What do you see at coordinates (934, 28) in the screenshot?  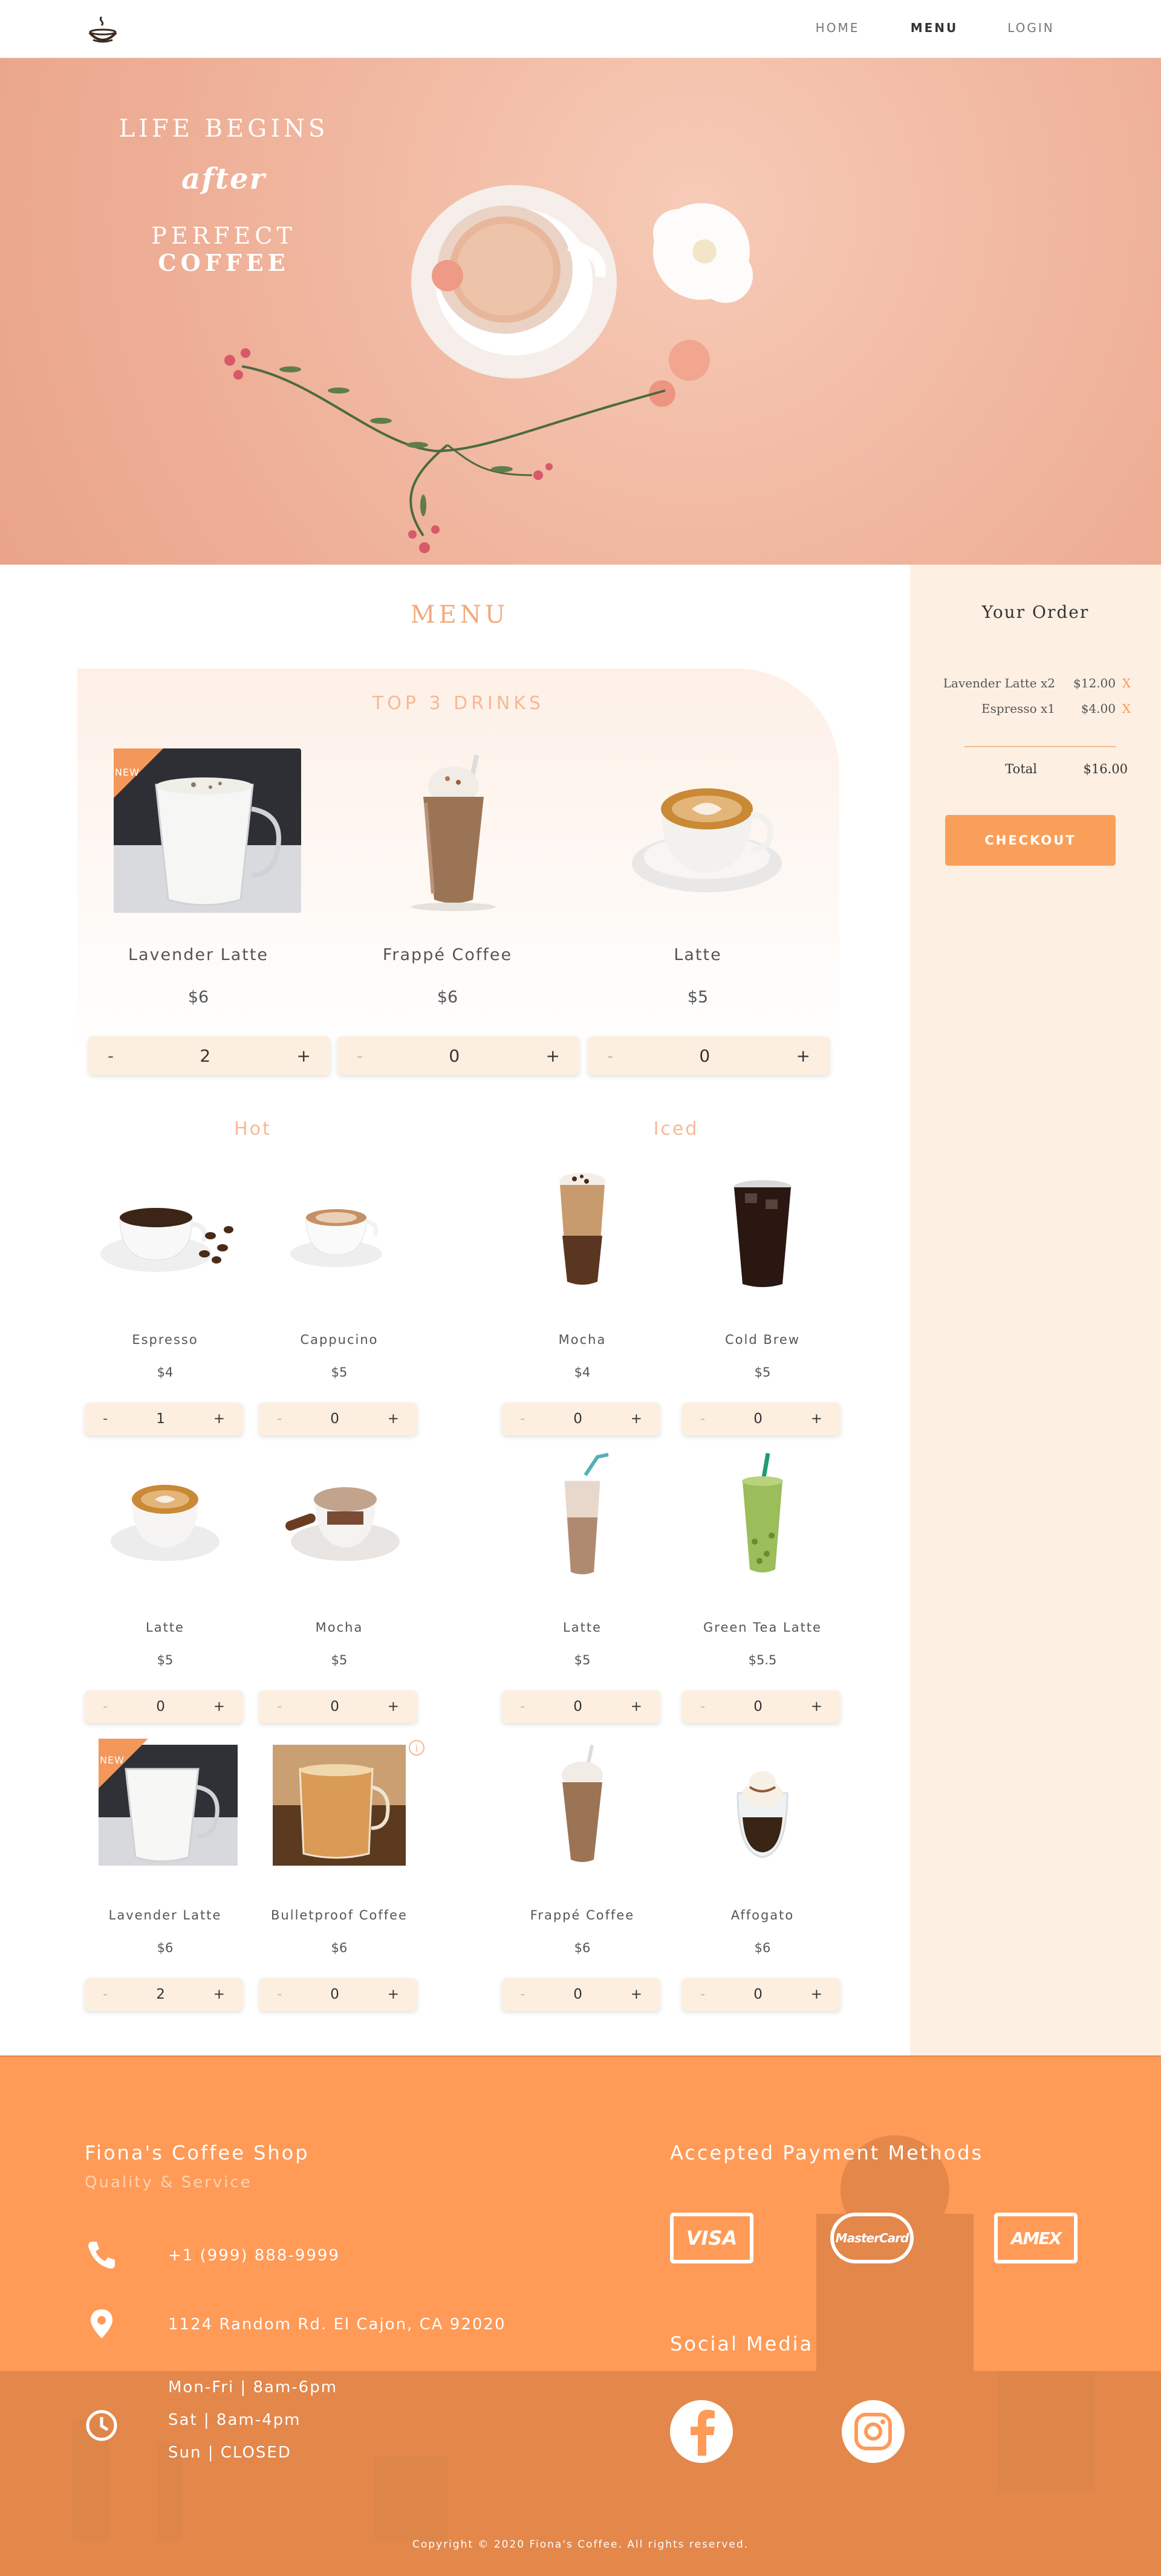 I see `nav-menu-link: MENU` at bounding box center [934, 28].